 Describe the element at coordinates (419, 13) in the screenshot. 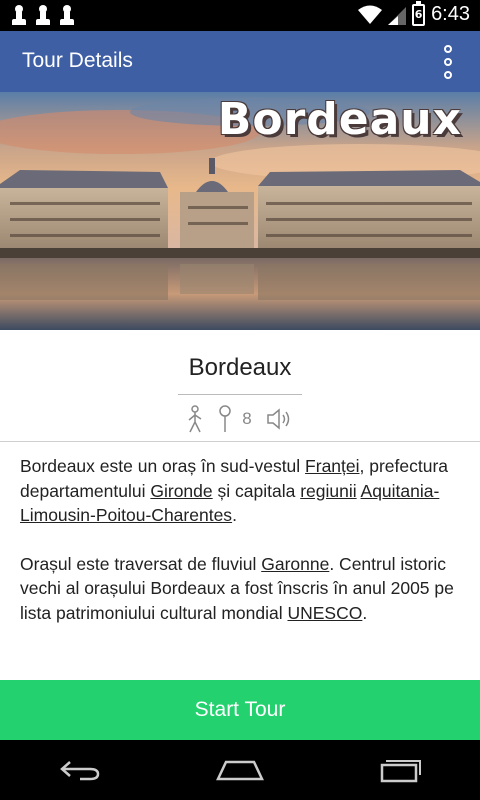

I see `battery-icon: 6` at that location.